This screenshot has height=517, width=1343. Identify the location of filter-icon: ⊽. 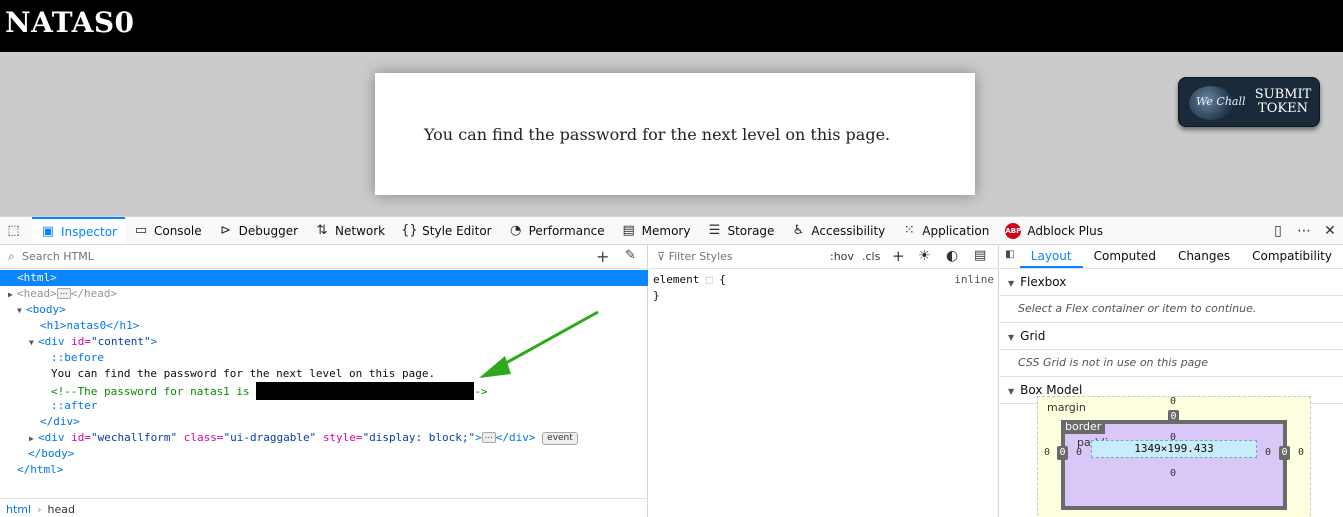
(663, 256).